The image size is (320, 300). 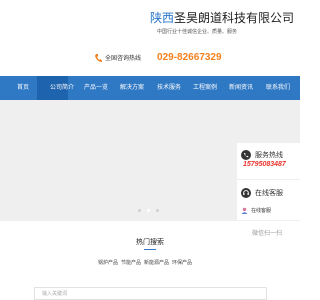 What do you see at coordinates (96, 88) in the screenshot?
I see `nav-item-products: 产品一览` at bounding box center [96, 88].